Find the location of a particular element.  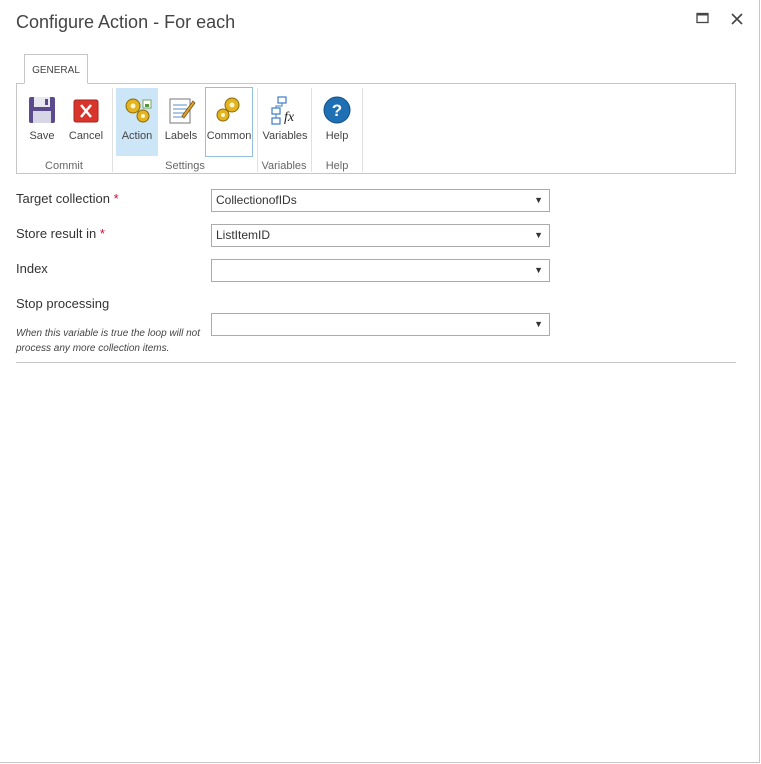

target-collection-value: CollectionofIDs is located at coordinates (256, 200).